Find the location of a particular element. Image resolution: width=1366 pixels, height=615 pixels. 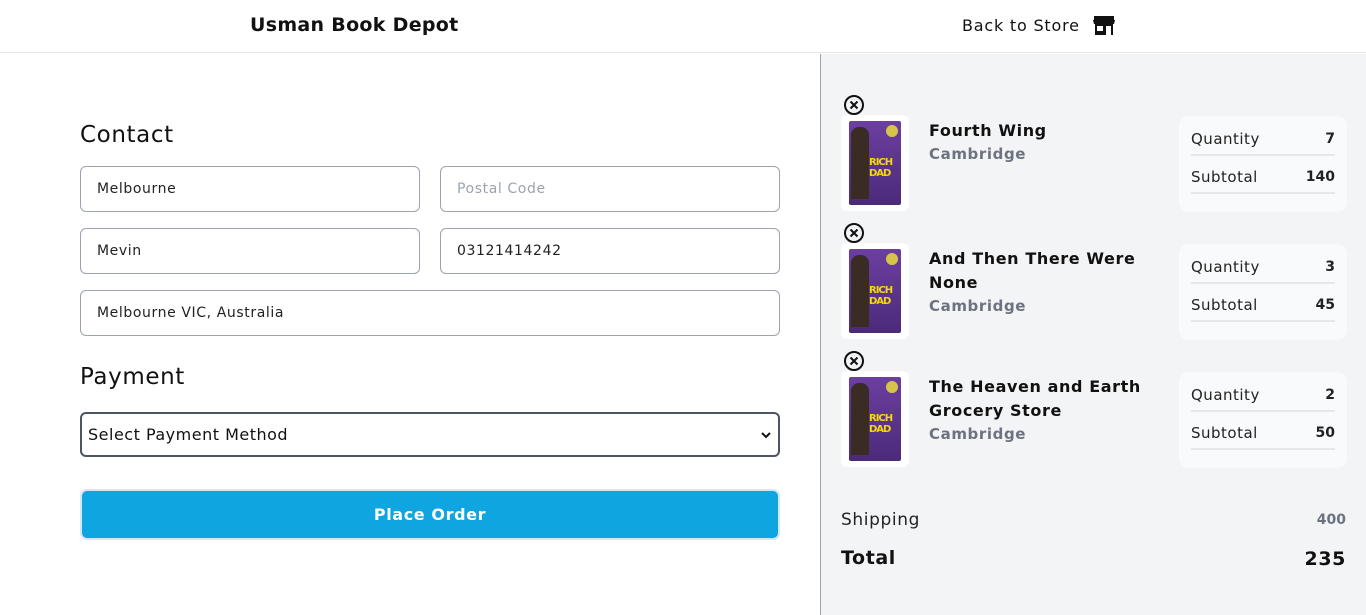

shipping-value: 400 is located at coordinates (1331, 520).